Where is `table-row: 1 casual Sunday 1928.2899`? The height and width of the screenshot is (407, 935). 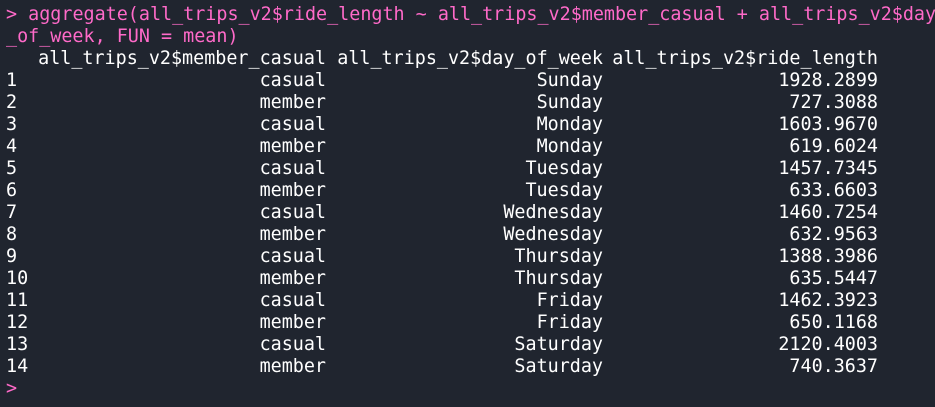 table-row: 1 casual Sunday 1928.2899 is located at coordinates (470, 81).